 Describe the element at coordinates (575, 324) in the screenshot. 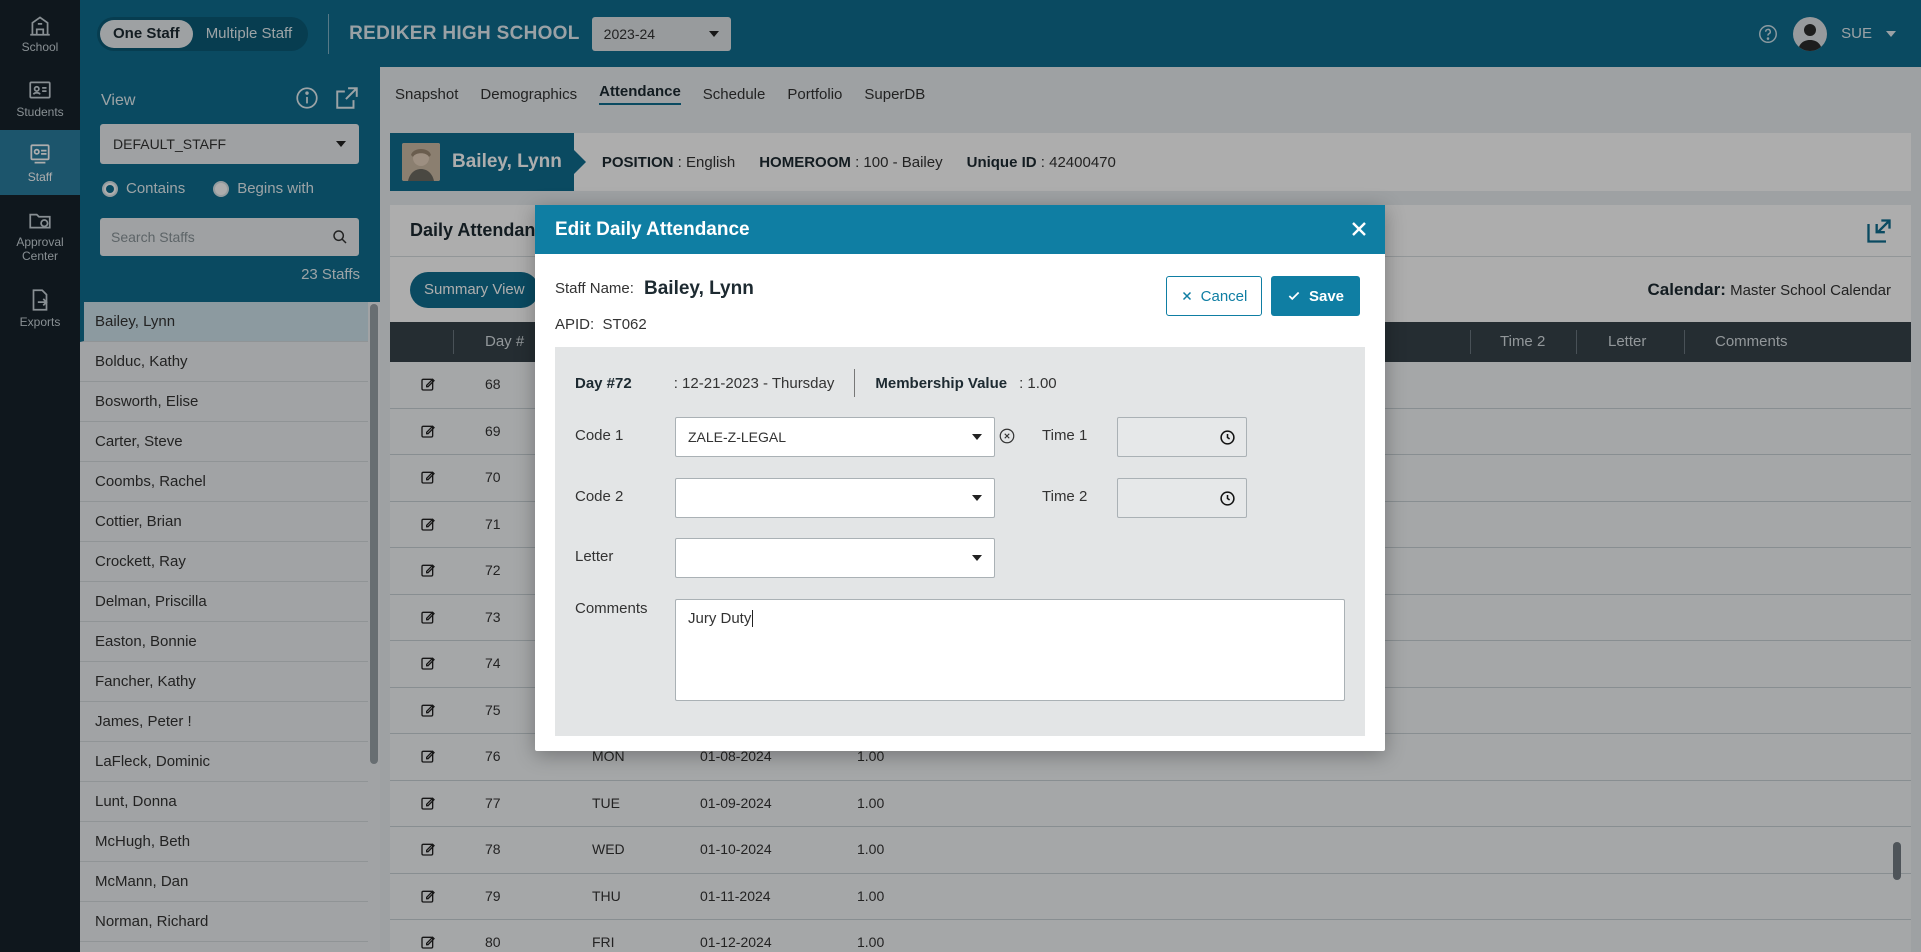

I see `apid-label: APID:` at that location.